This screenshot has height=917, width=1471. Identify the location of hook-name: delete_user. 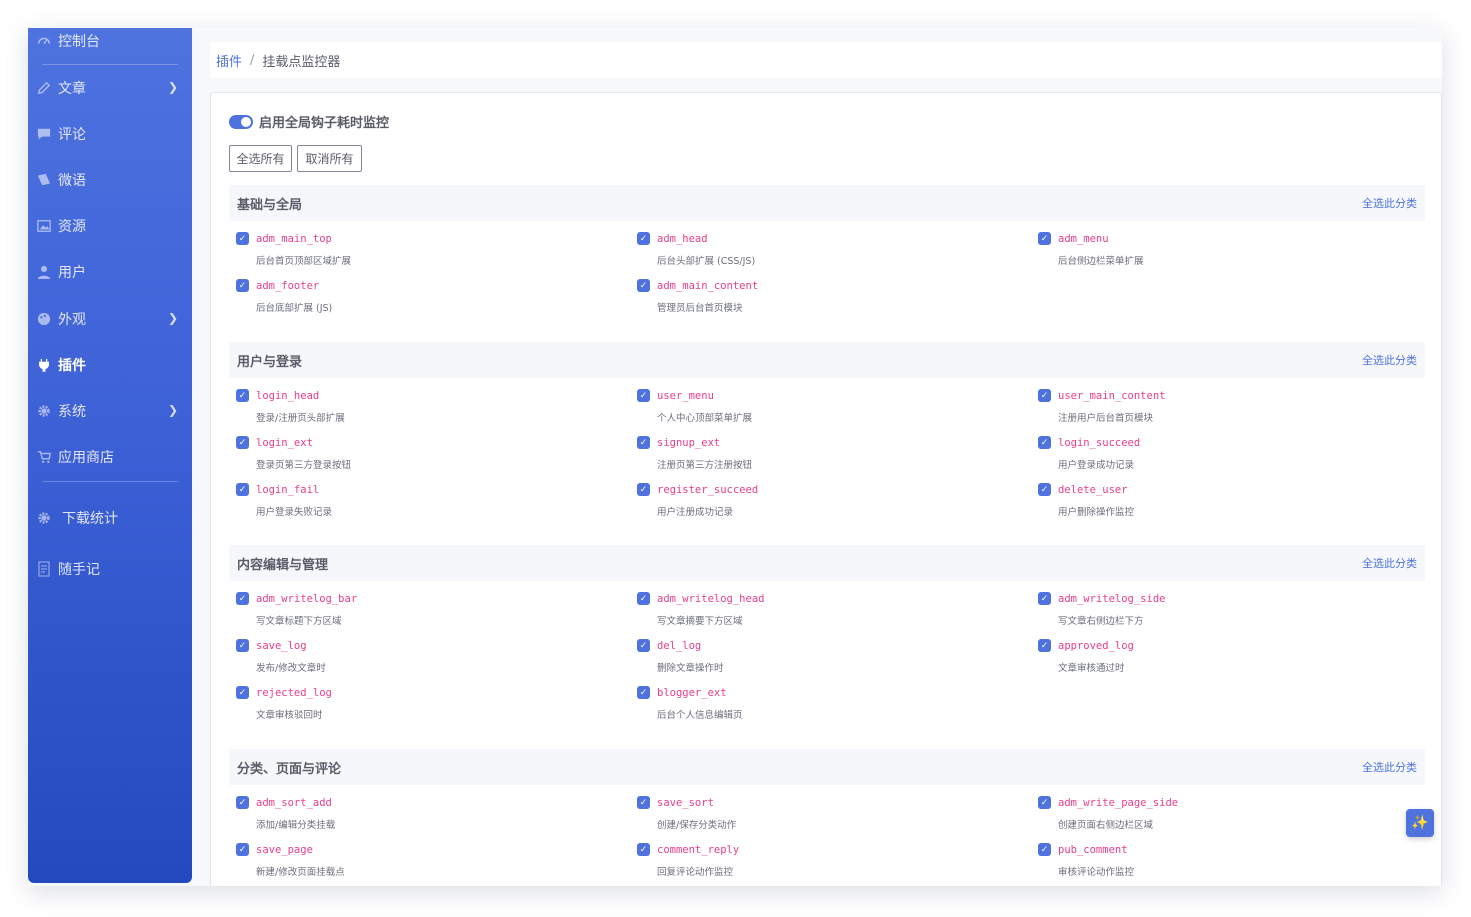
(1093, 490).